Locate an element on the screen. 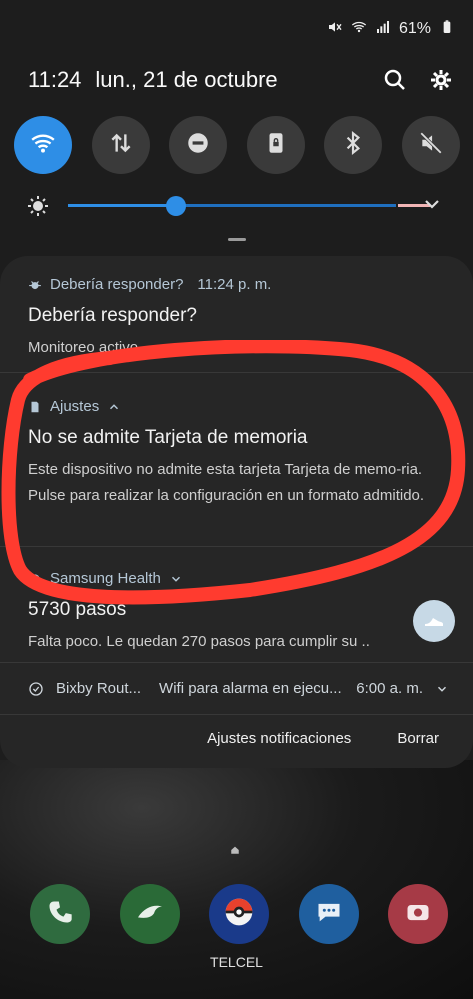 Image resolution: width=473 pixels, height=999 pixels. notification-title: 5730 pasos is located at coordinates (77, 609).